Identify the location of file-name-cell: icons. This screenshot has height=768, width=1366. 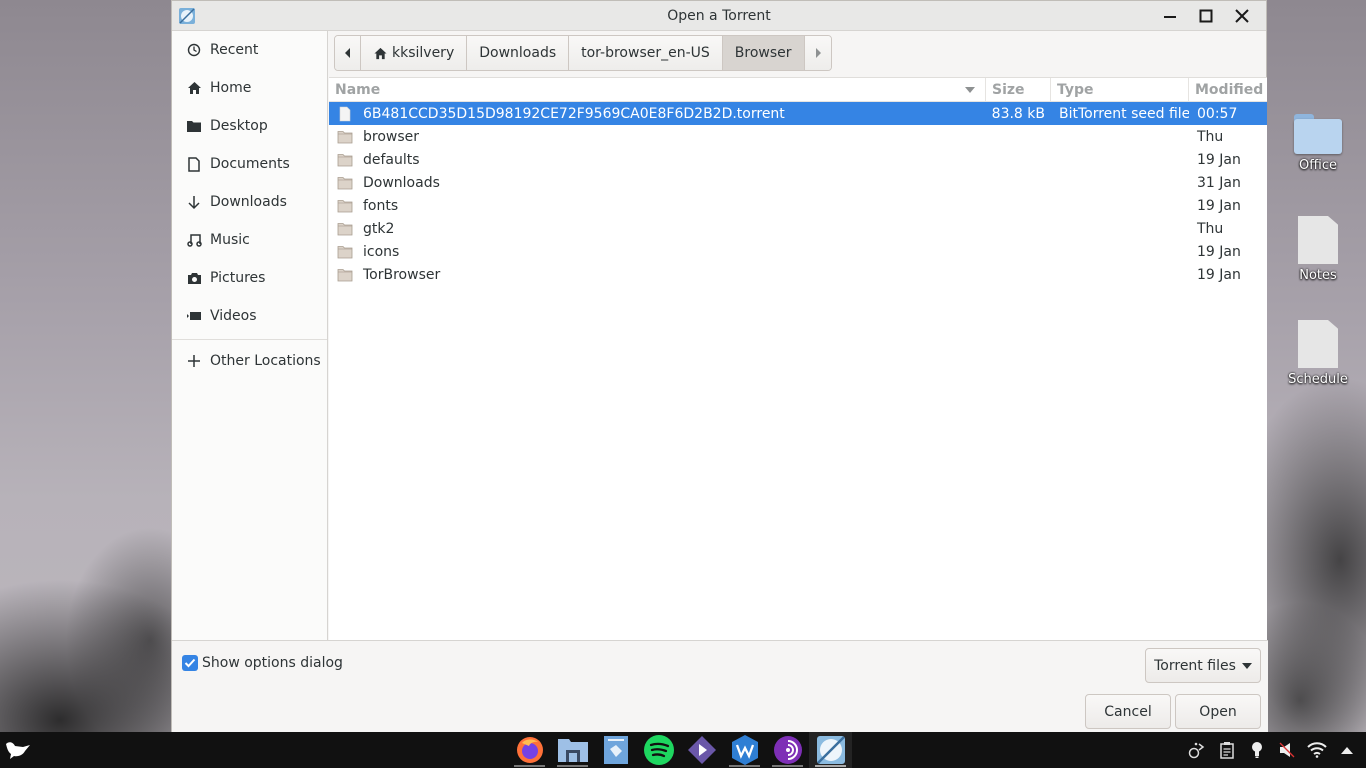
(657, 251).